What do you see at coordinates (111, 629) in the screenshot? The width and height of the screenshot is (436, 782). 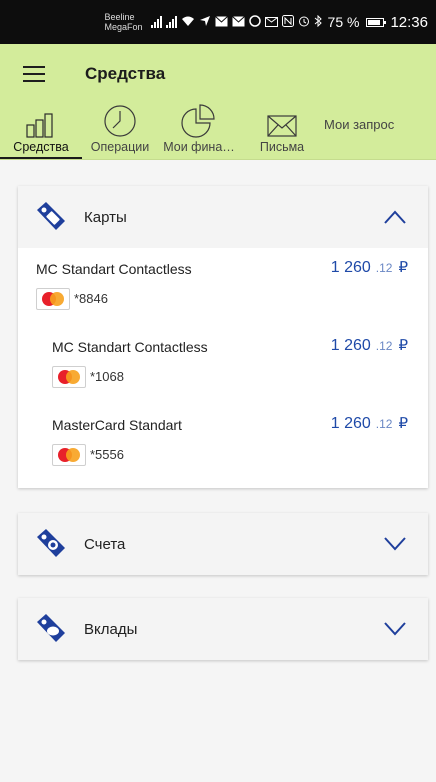 I see `deposits-title: Вклады` at bounding box center [111, 629].